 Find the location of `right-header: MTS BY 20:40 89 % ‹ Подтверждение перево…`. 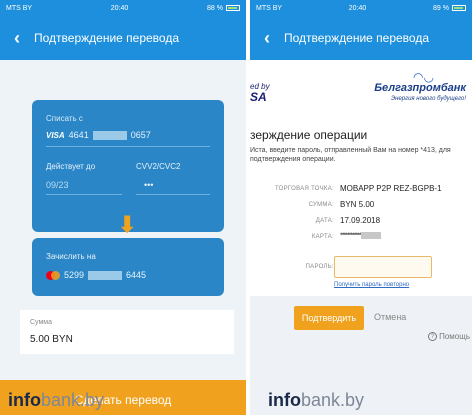

right-header: MTS BY 20:40 89 % ‹ Подтверждение перево… is located at coordinates (361, 30).